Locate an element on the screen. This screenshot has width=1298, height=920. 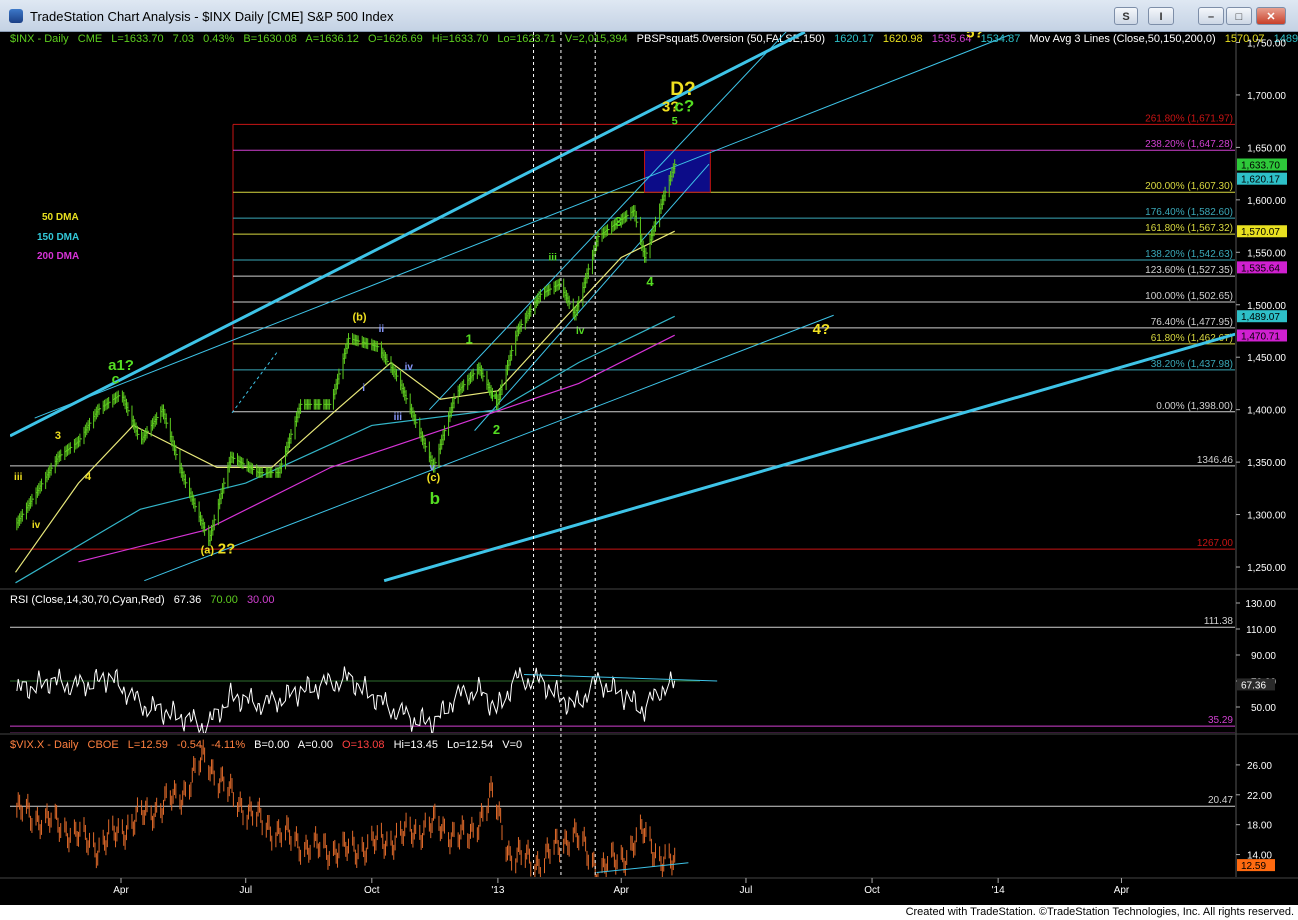
fib-level-label: 38.20% (1,437.98) is located at coordinates (1192, 364).